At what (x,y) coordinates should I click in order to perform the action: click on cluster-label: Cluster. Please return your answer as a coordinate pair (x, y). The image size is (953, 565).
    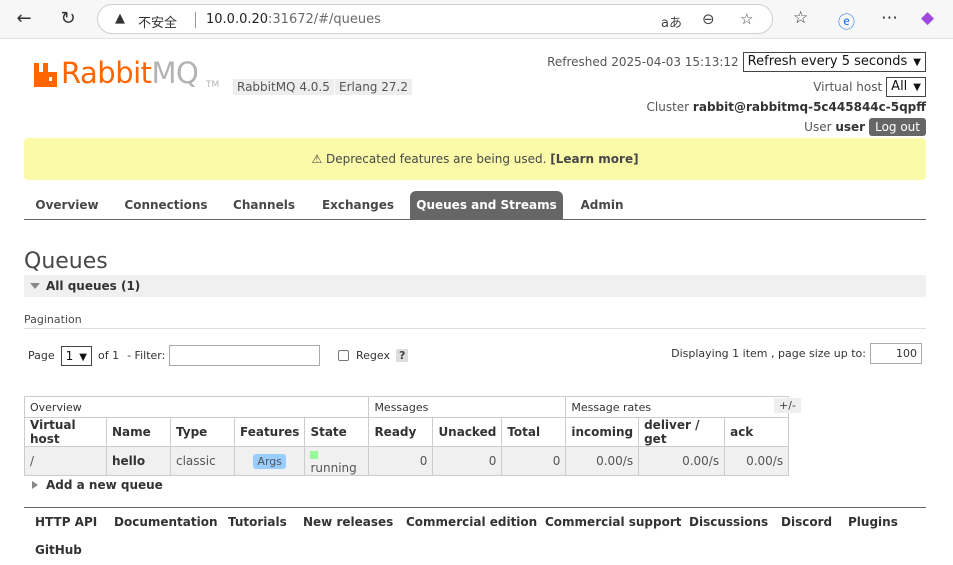
    Looking at the image, I should click on (668, 107).